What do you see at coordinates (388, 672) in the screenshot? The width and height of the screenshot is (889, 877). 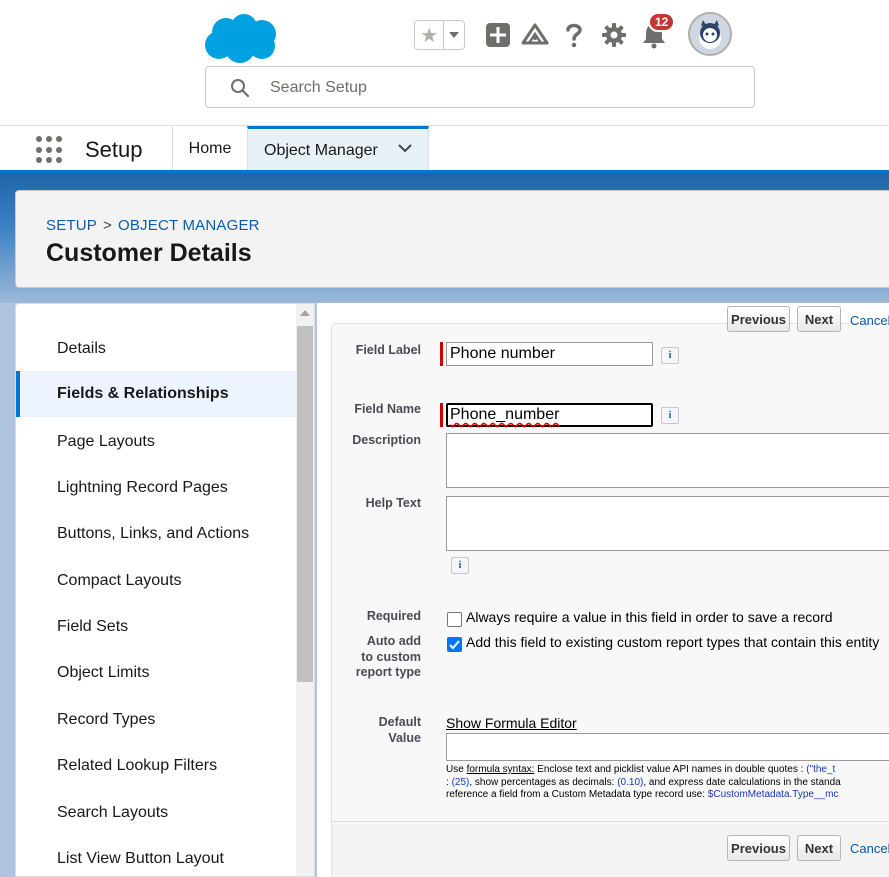 I see `auto-add-label-line3: report type` at bounding box center [388, 672].